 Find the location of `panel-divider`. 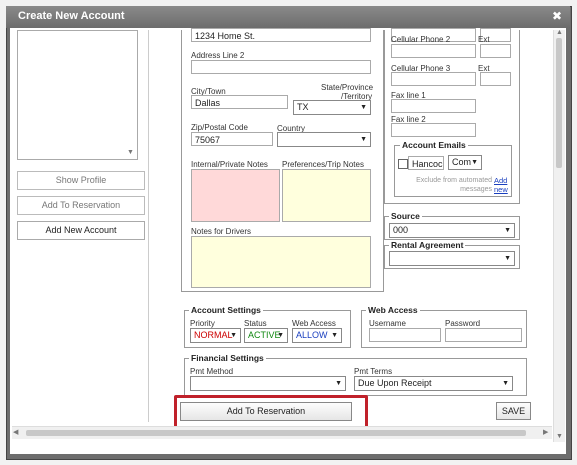

panel-divider is located at coordinates (148, 226).